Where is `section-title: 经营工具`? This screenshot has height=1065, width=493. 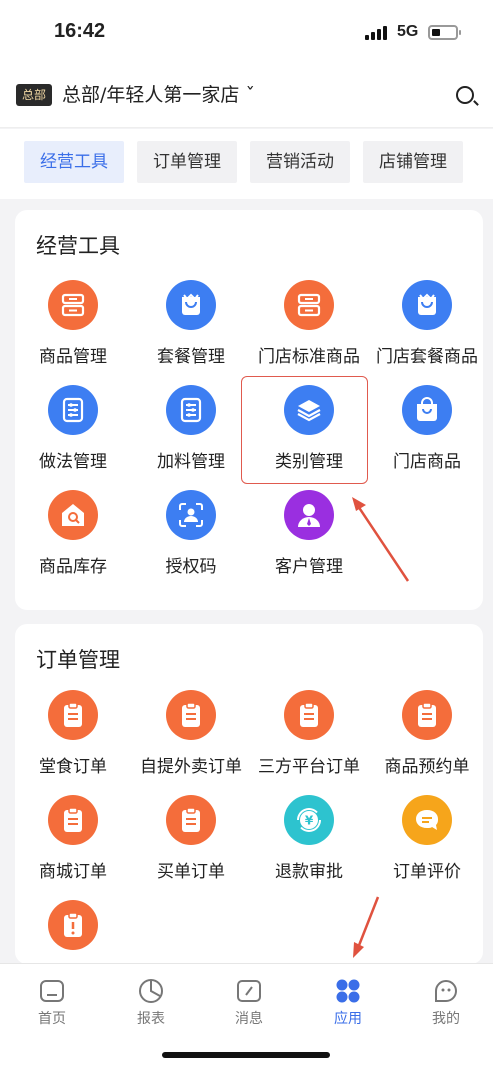
section-title: 经营工具 is located at coordinates (78, 246).